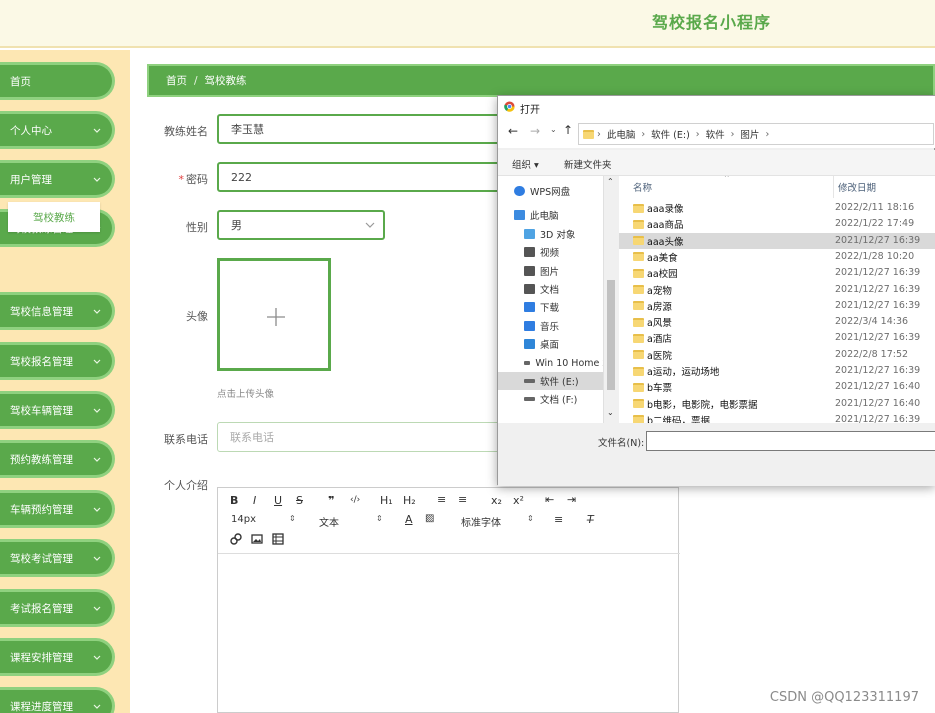 The height and width of the screenshot is (713, 935). Describe the element at coordinates (274, 314) in the screenshot. I see `avatar-uploader` at that location.